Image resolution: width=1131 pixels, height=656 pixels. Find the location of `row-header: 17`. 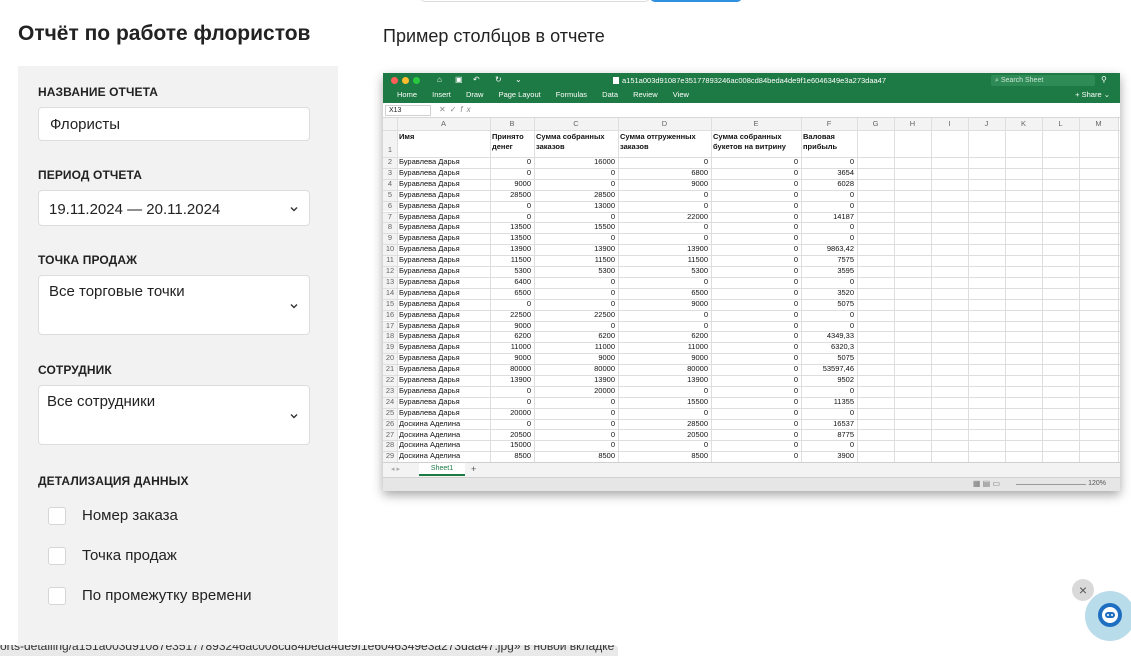

row-header: 17 is located at coordinates (390, 326).